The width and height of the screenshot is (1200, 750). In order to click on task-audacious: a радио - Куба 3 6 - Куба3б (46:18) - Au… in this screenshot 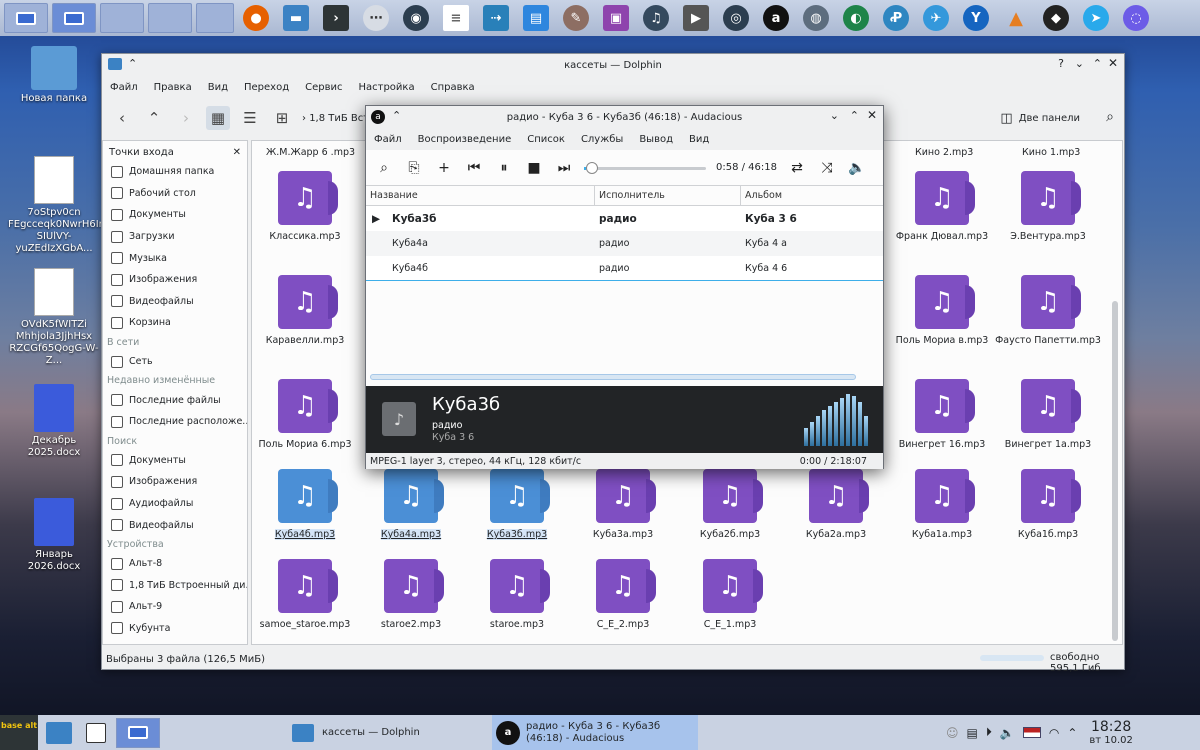, I will do `click(595, 732)`.